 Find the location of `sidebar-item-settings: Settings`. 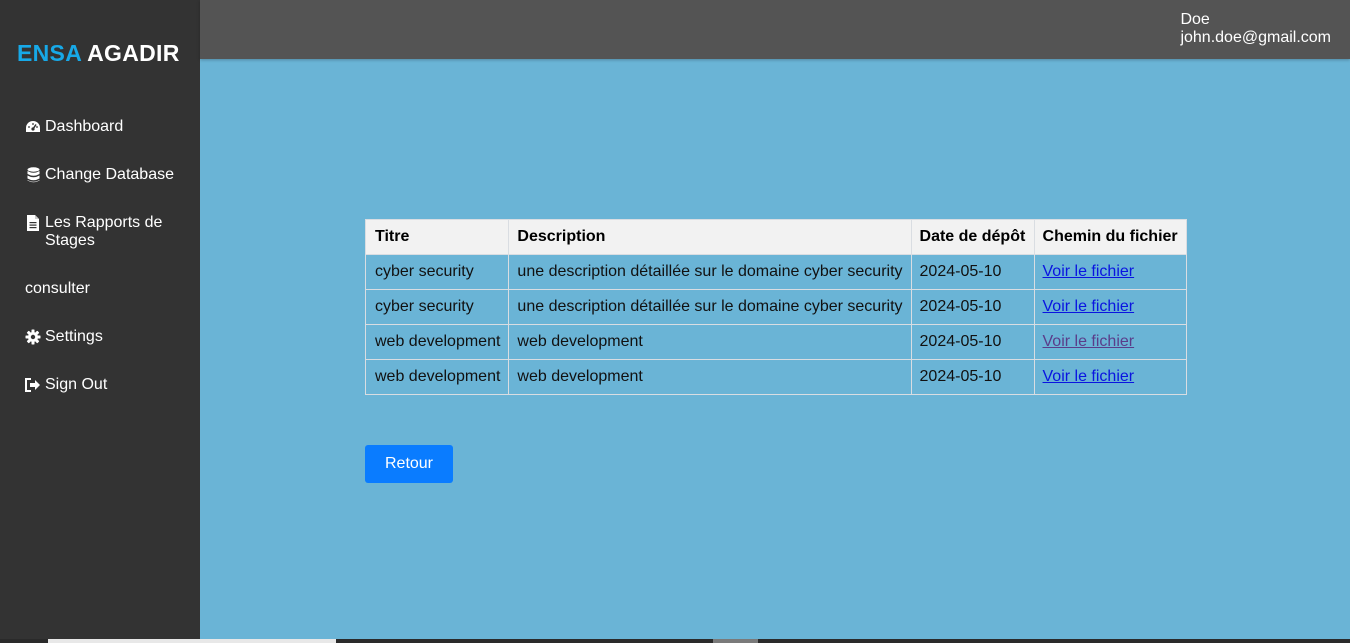

sidebar-item-settings: Settings is located at coordinates (100, 337).